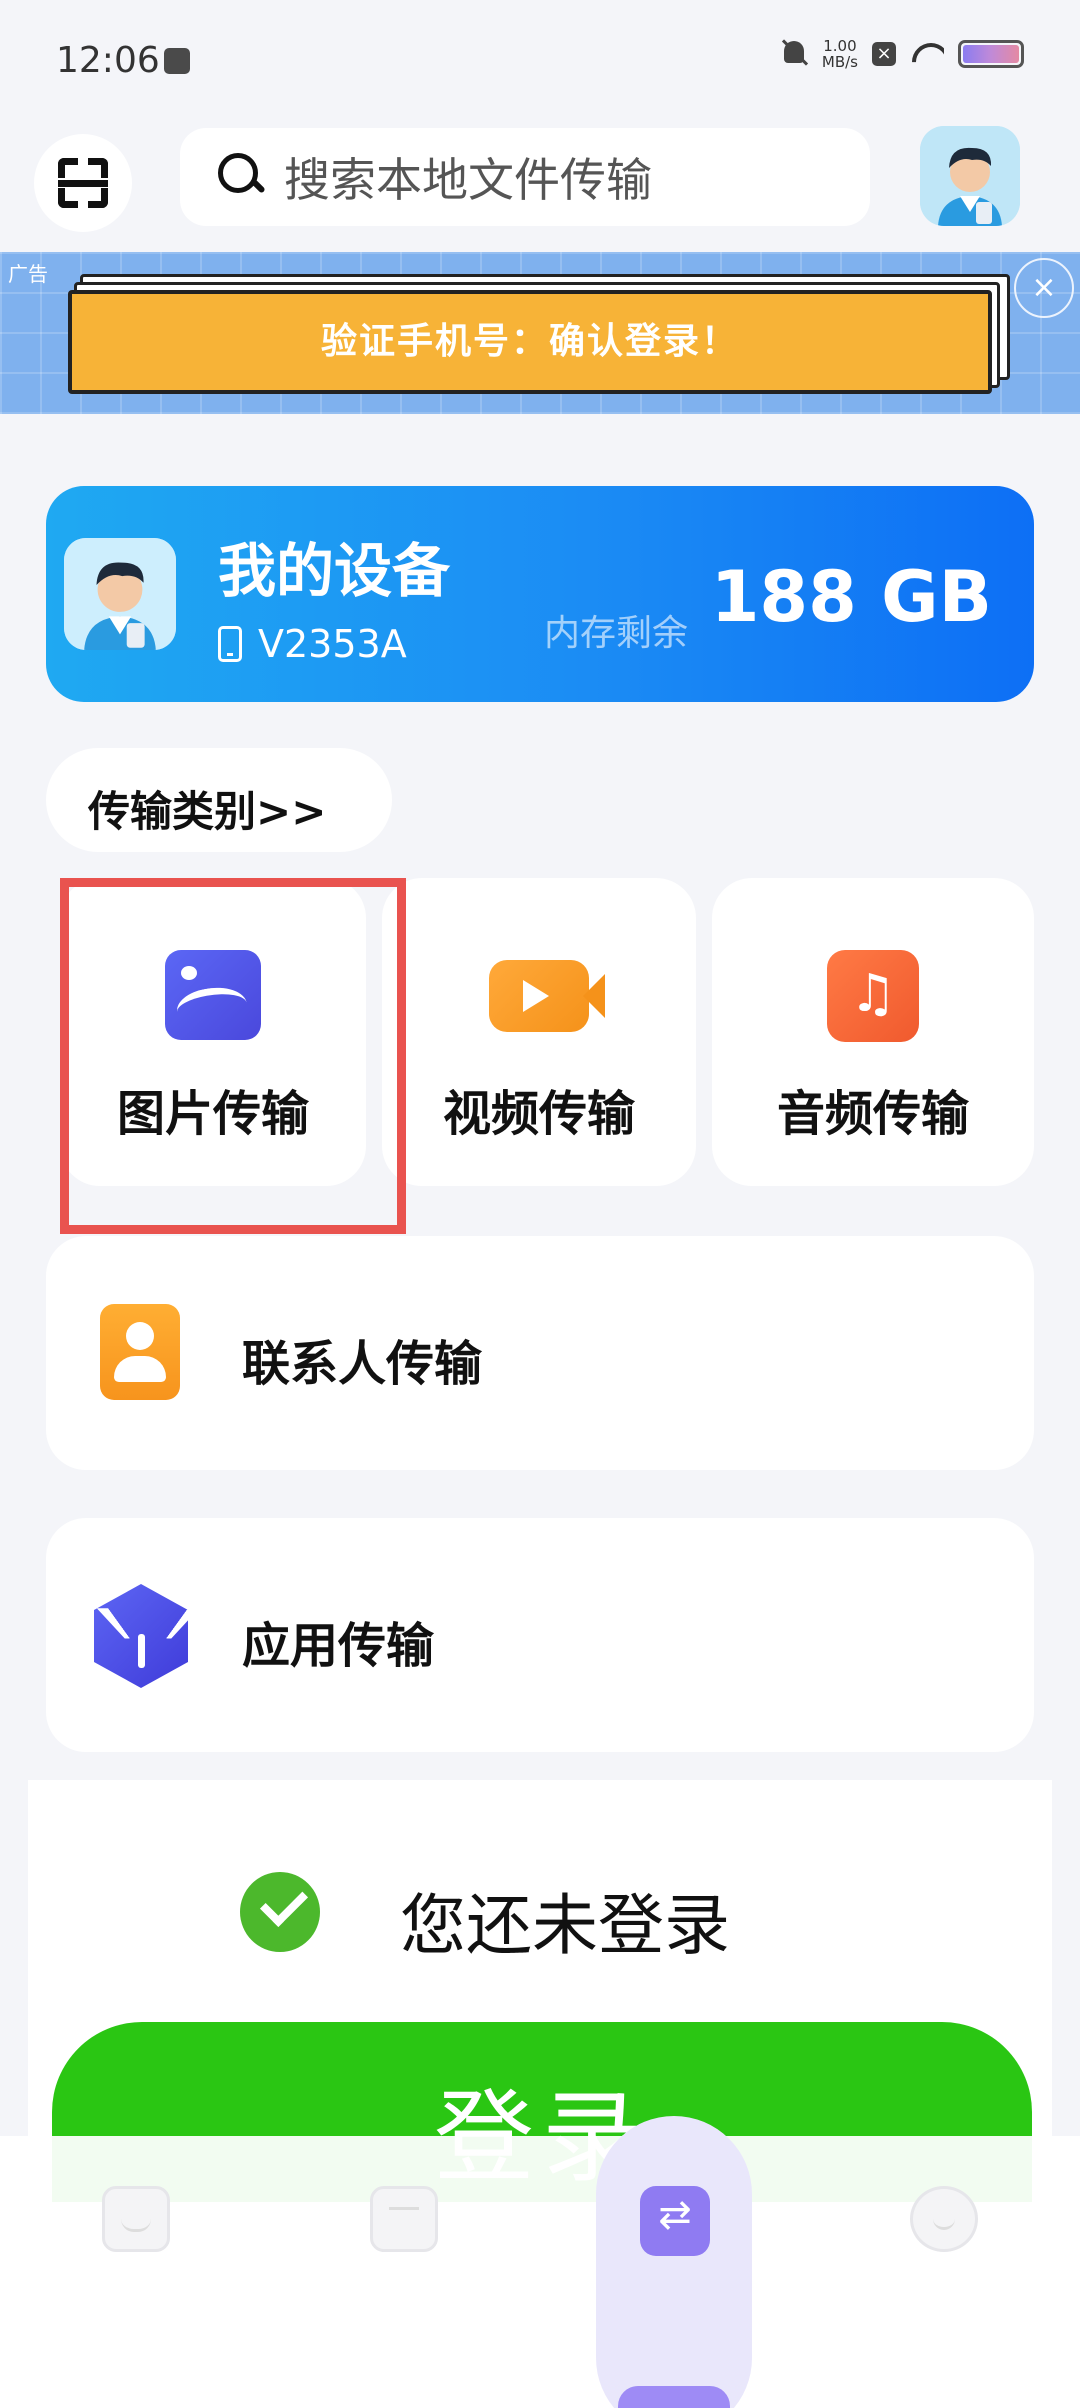  I want to click on device-model: V2353A, so click(312, 644).